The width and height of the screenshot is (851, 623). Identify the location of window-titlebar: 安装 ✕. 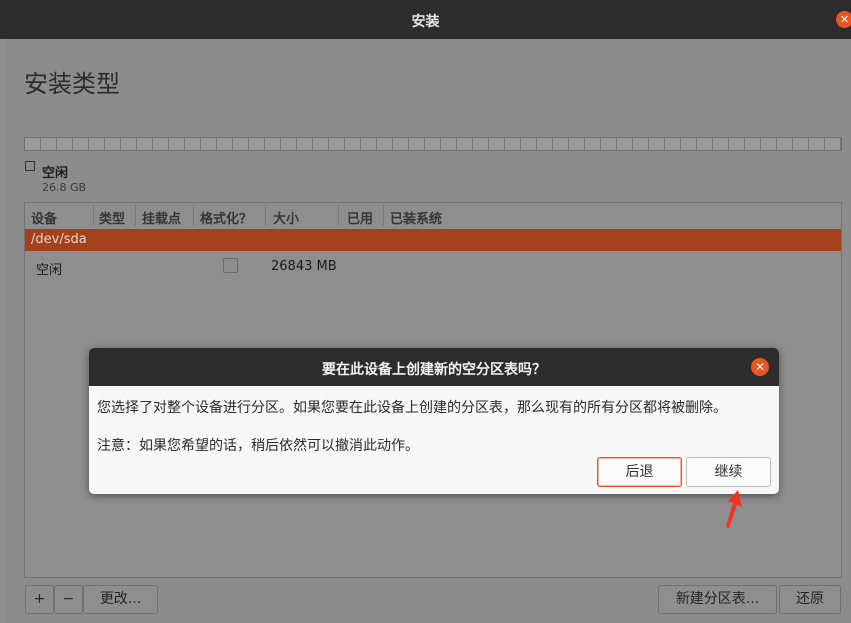
(425, 19).